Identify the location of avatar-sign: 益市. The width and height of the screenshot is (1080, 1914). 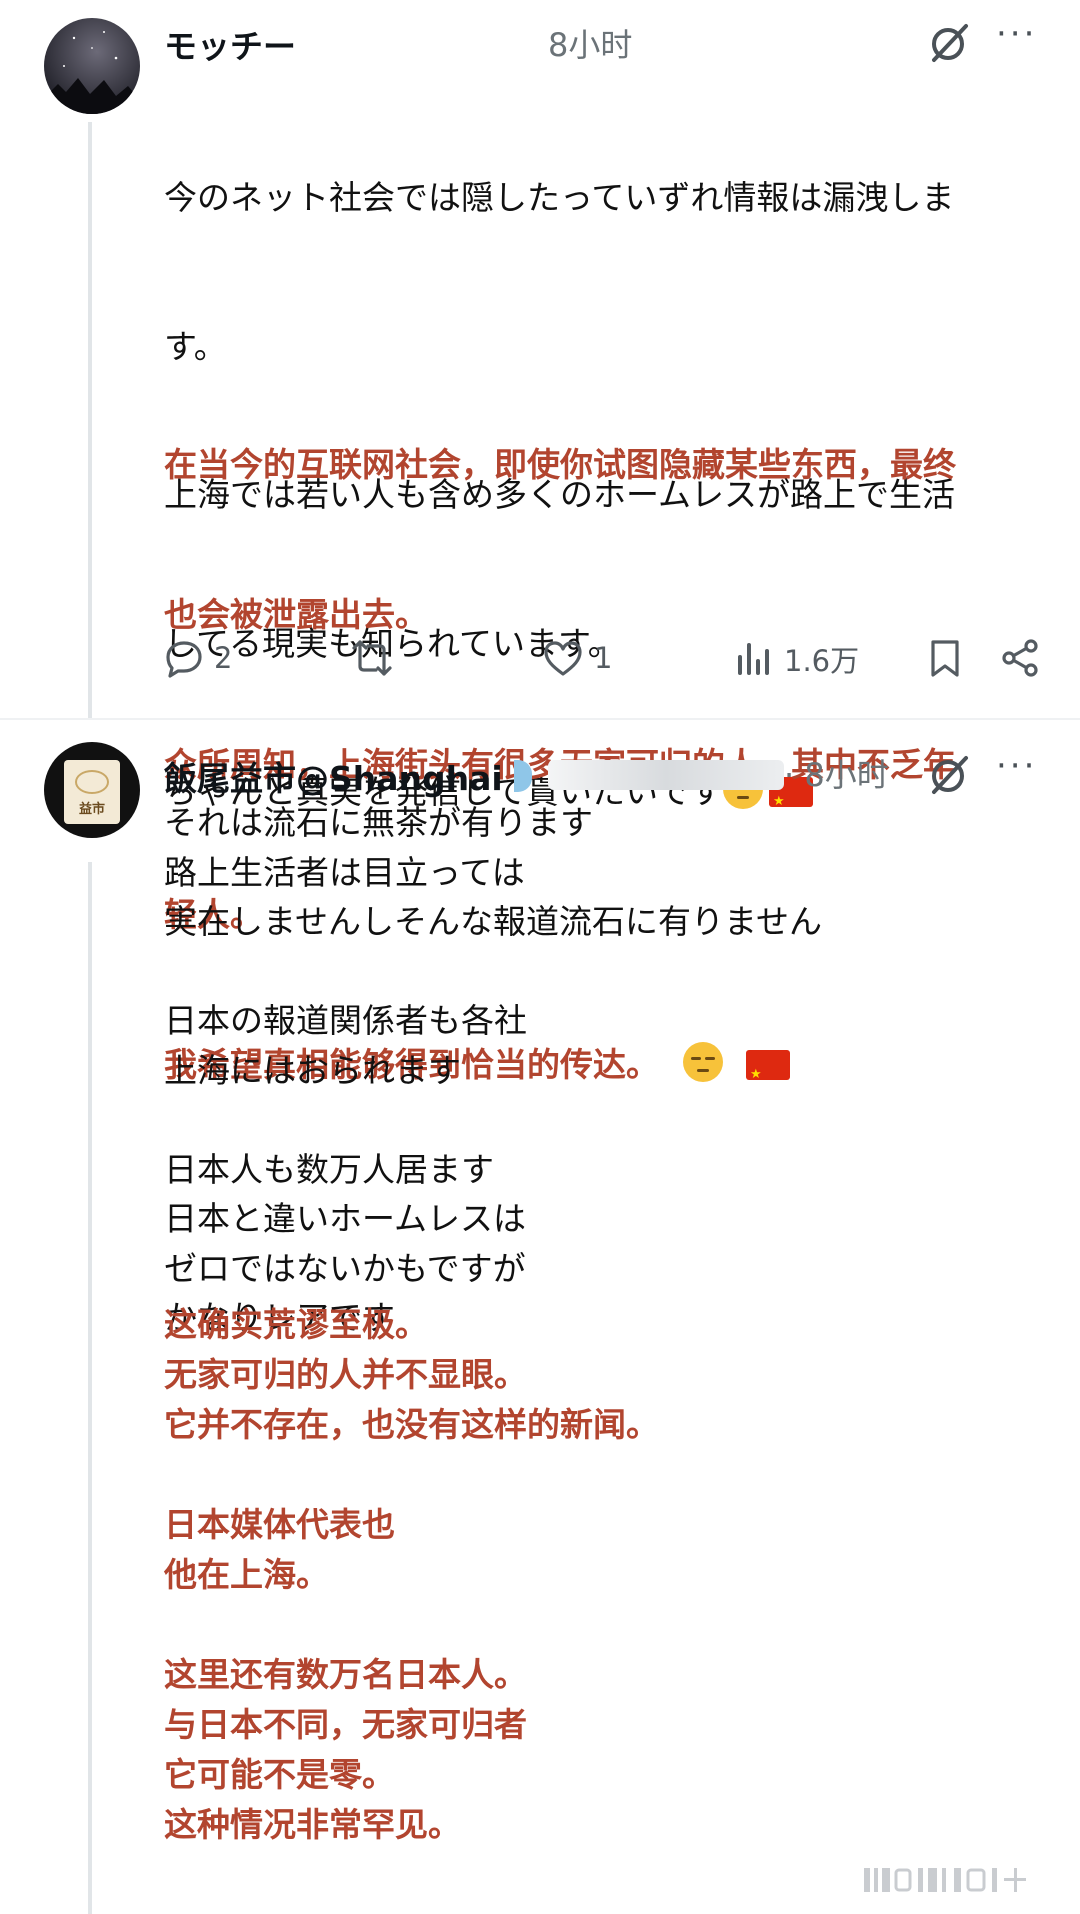
(92, 792).